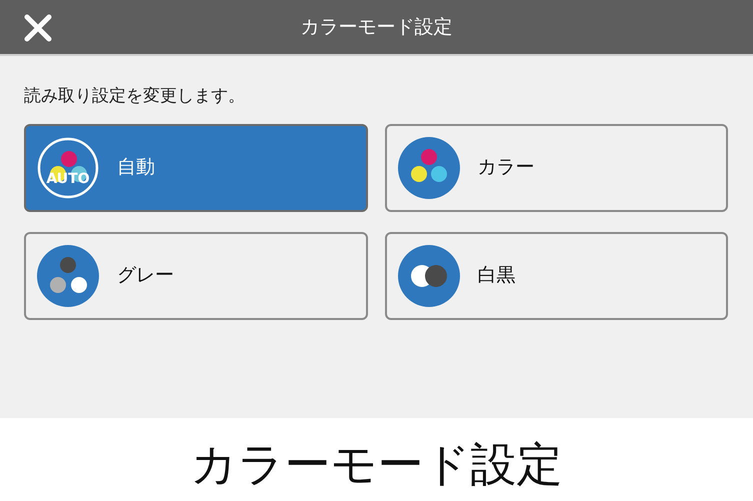 Image resolution: width=753 pixels, height=501 pixels. Describe the element at coordinates (376, 27) in the screenshot. I see `window-title: カラーモード設定` at that location.